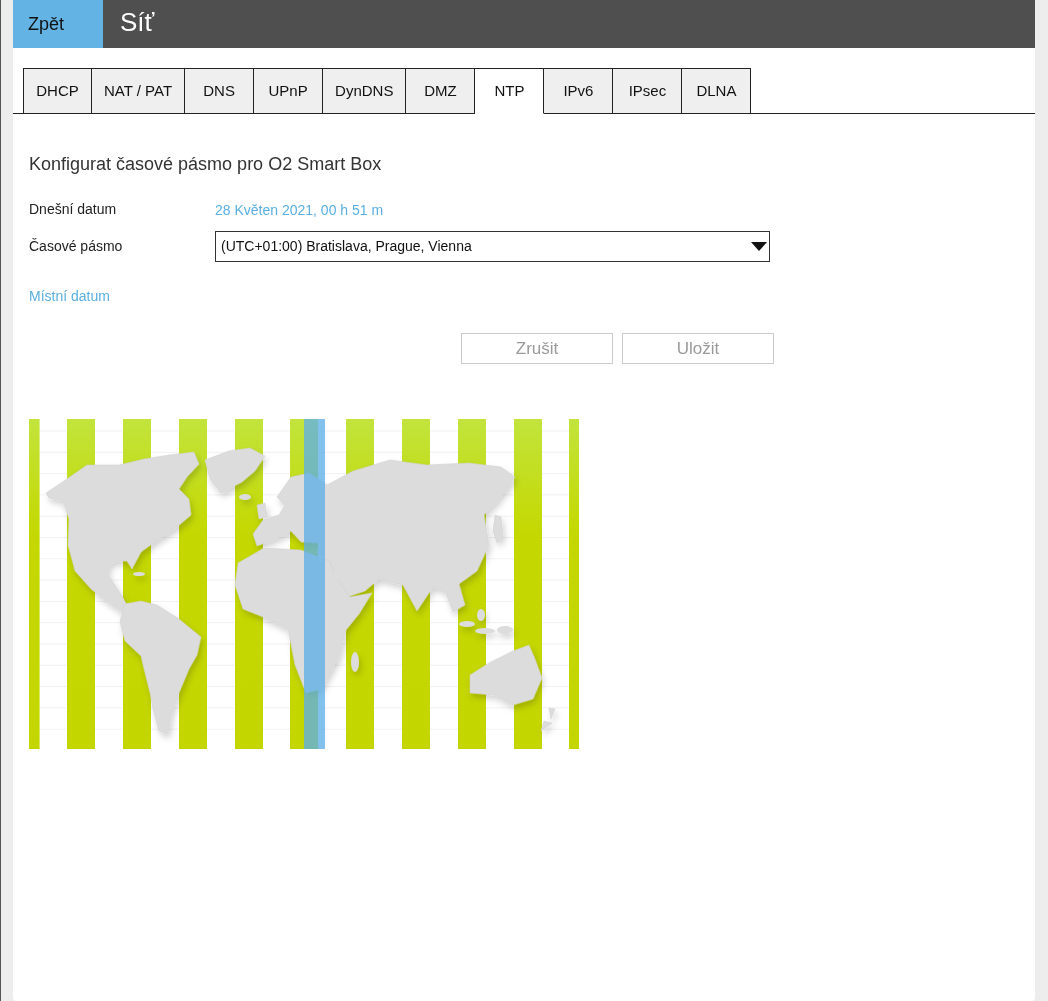  Describe the element at coordinates (492, 246) in the screenshot. I see `timezone-select: (UTC+01:00) Bratislava, Prague, Vienna` at that location.